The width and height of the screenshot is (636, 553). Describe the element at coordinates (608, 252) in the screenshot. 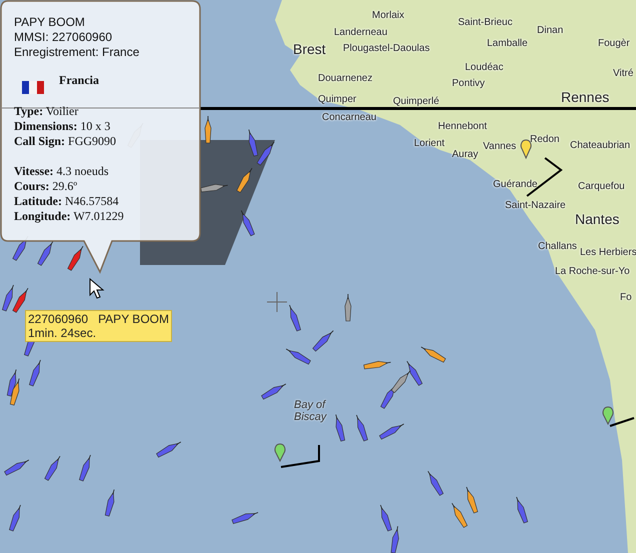

I see `place-label: Les Herbiers` at that location.